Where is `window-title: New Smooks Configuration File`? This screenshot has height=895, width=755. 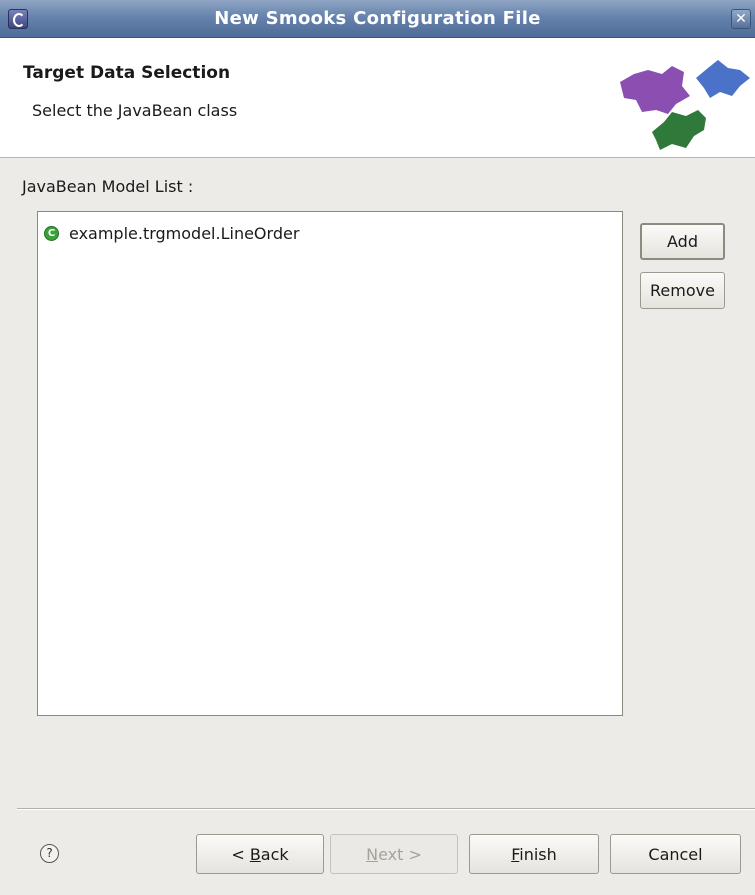 window-title: New Smooks Configuration File is located at coordinates (377, 18).